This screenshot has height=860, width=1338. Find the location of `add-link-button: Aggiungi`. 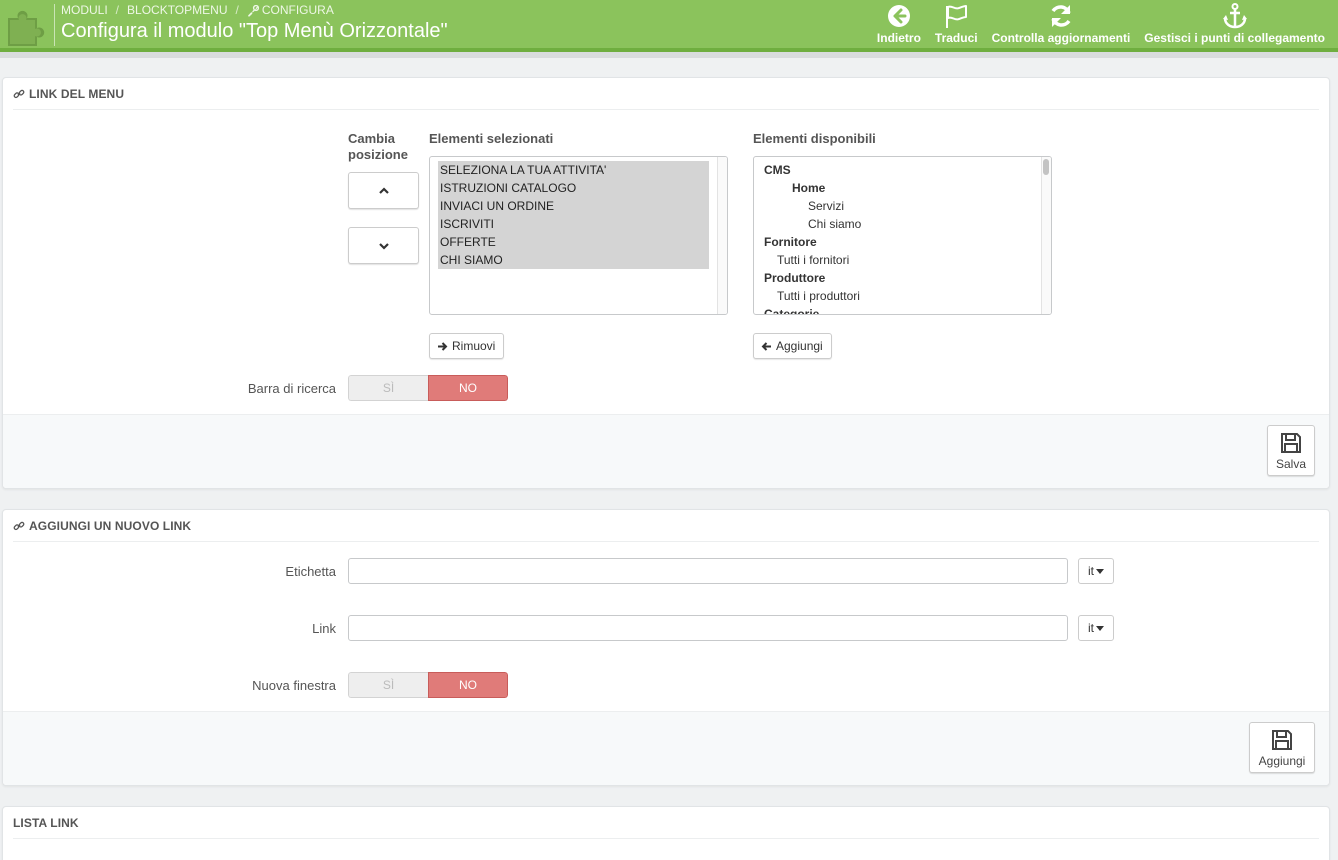

add-link-button: Aggiungi is located at coordinates (1282, 747).